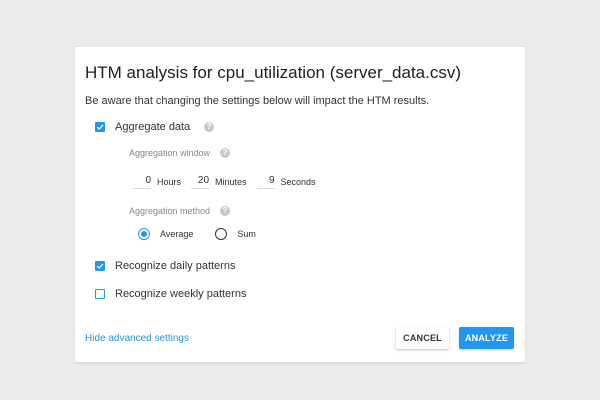 This screenshot has width=600, height=400. Describe the element at coordinates (486, 338) in the screenshot. I see `analyze-button: ANALYZE` at that location.